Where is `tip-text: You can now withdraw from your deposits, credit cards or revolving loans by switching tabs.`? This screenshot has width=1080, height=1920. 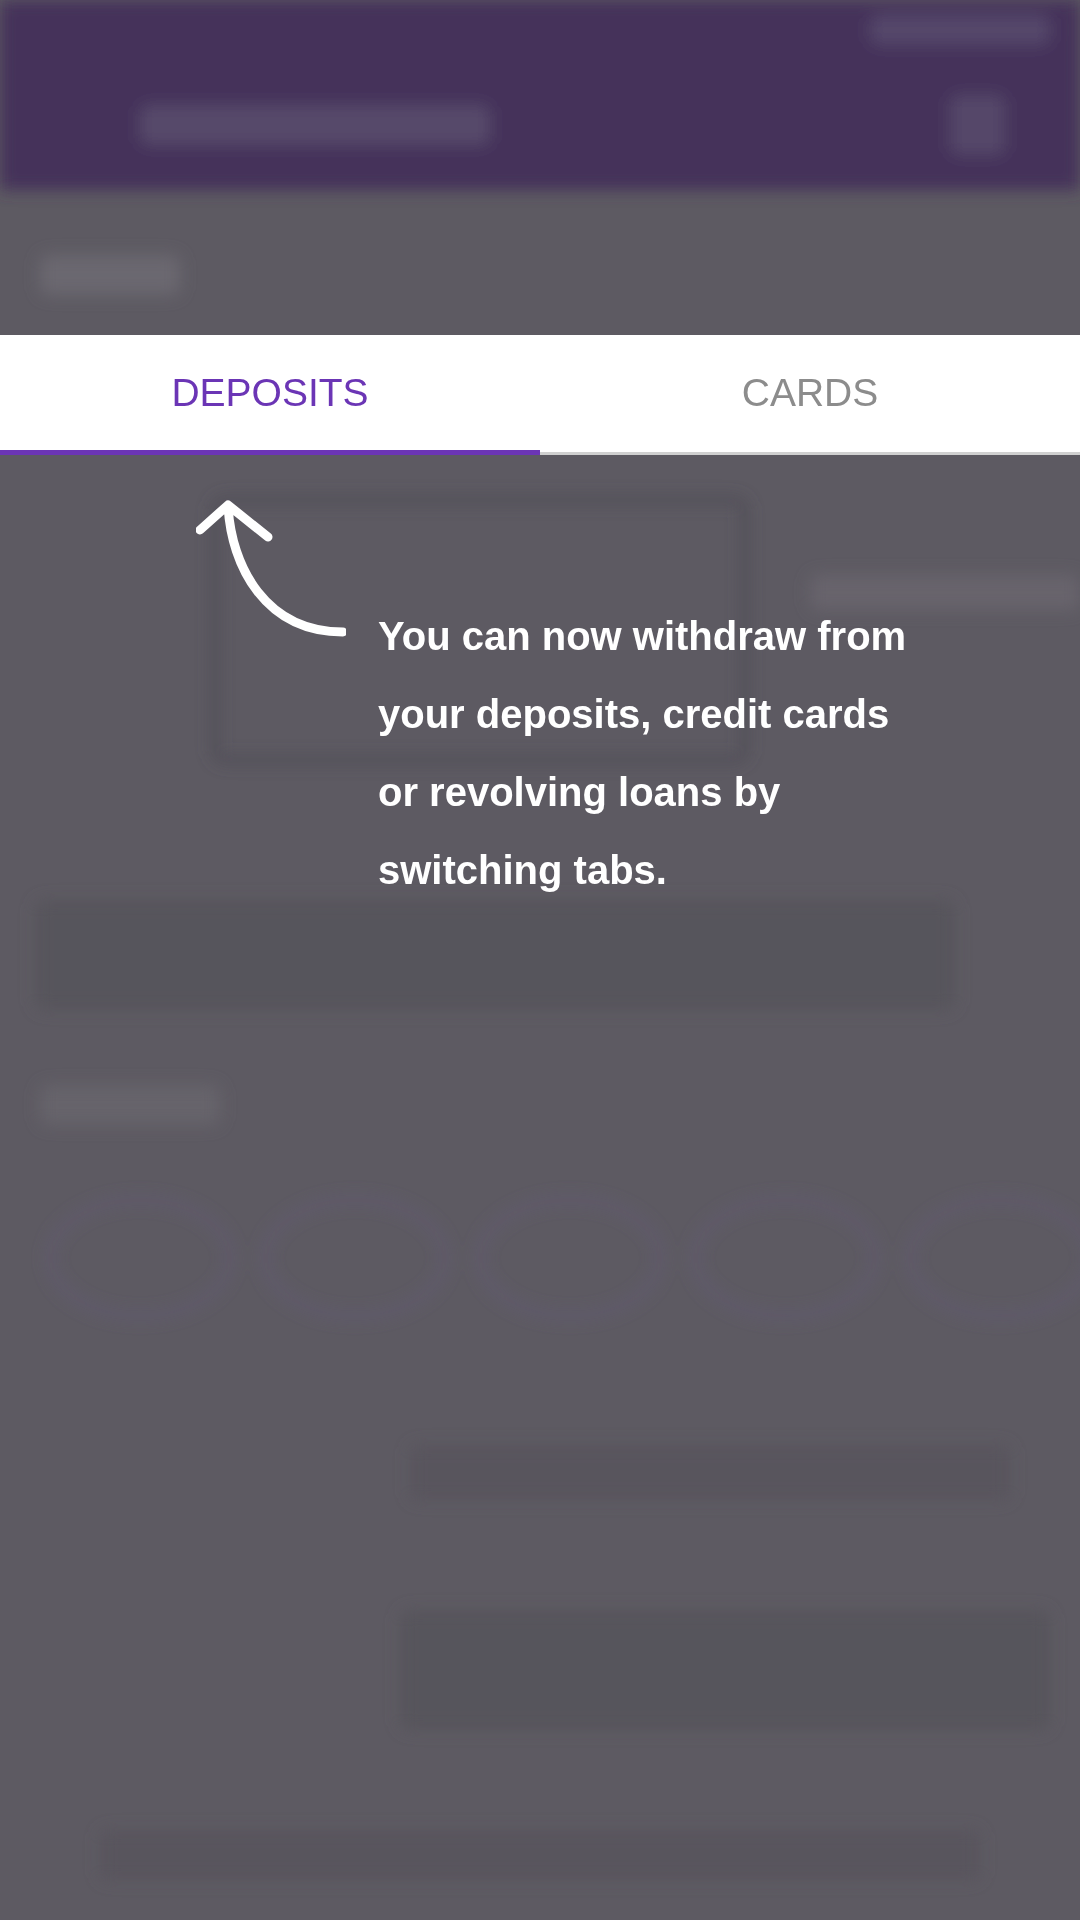 tip-text: You can now withdraw from your deposits, credit cards or revolving loans by switching tabs. is located at coordinates (643, 753).